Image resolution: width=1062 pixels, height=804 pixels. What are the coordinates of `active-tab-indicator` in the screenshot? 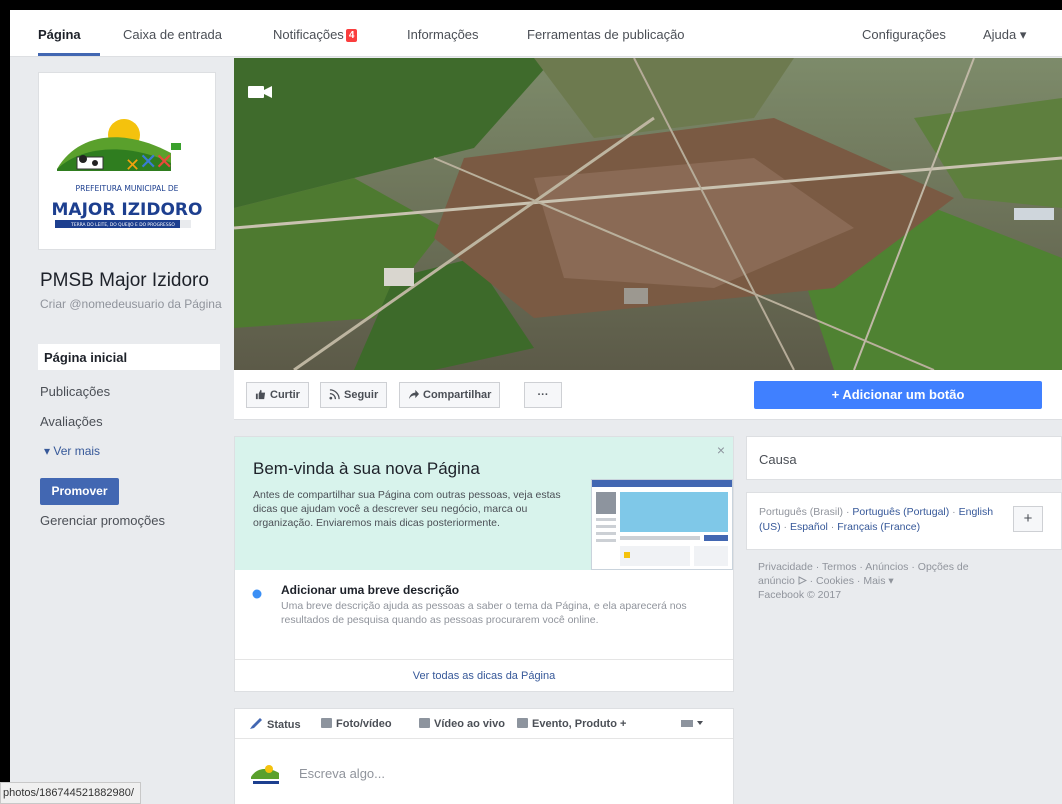 It's located at (69, 54).